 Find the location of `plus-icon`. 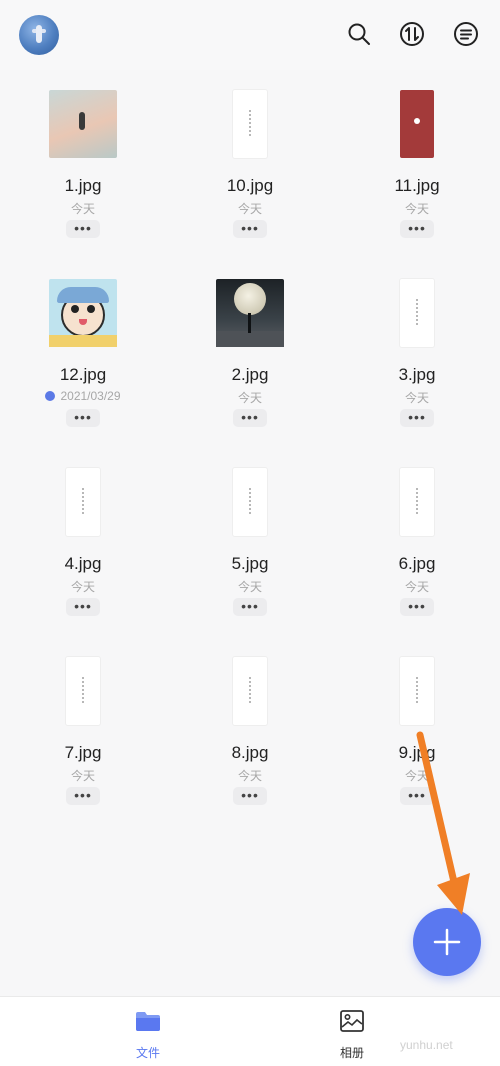

plus-icon is located at coordinates (447, 942).